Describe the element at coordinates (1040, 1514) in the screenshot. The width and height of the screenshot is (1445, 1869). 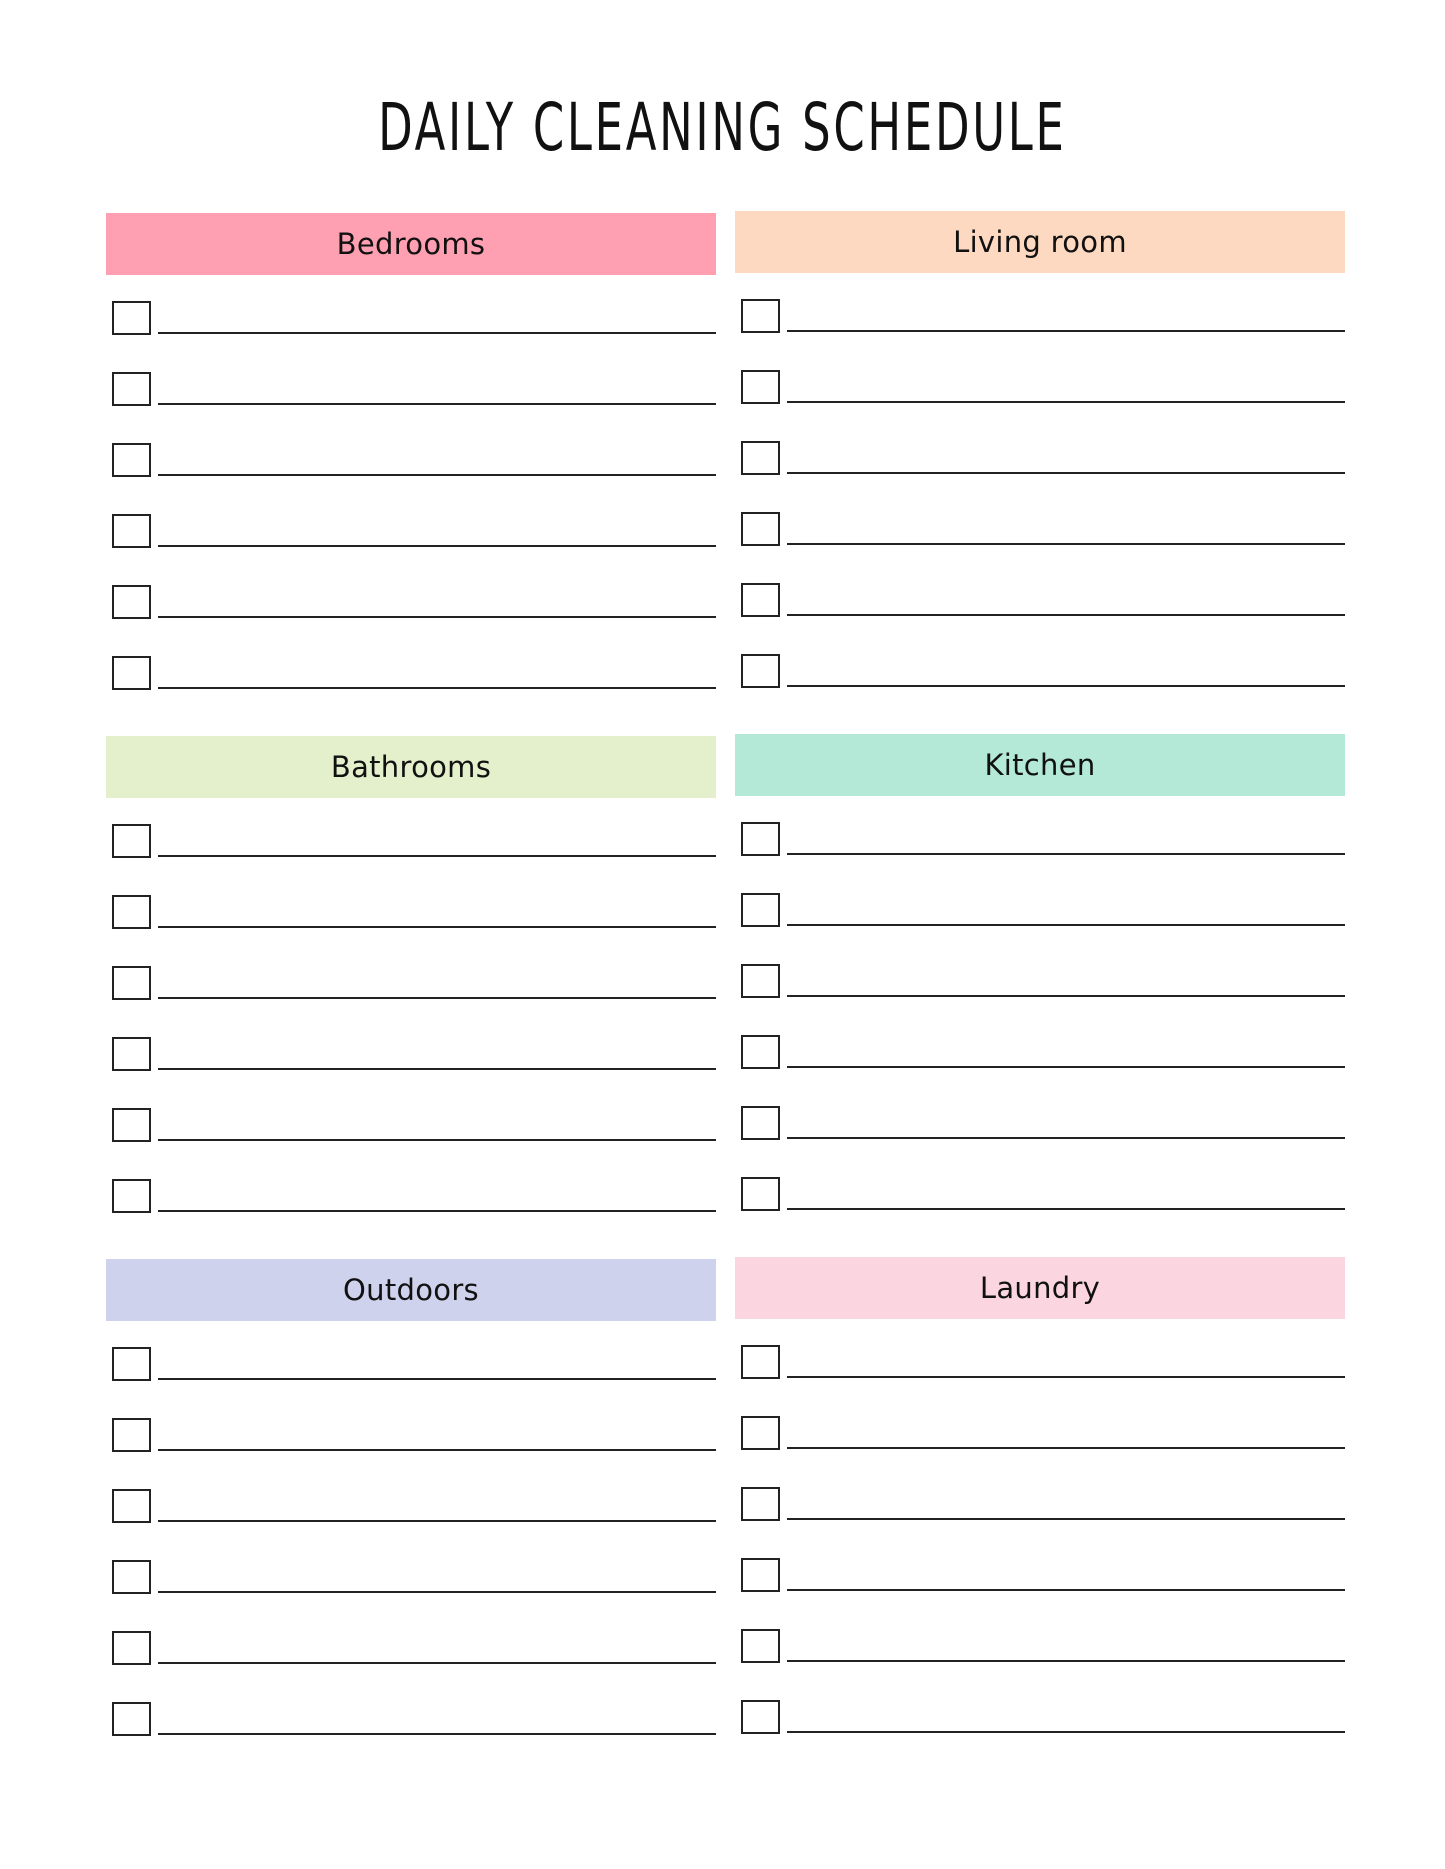
I see `section-laundry: Laundry` at that location.